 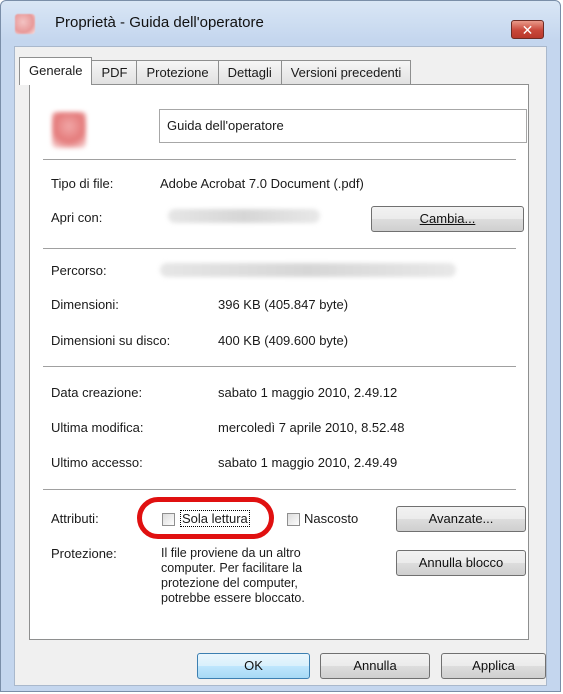 I want to click on tab-protezione: Protezione, so click(x=177, y=72).